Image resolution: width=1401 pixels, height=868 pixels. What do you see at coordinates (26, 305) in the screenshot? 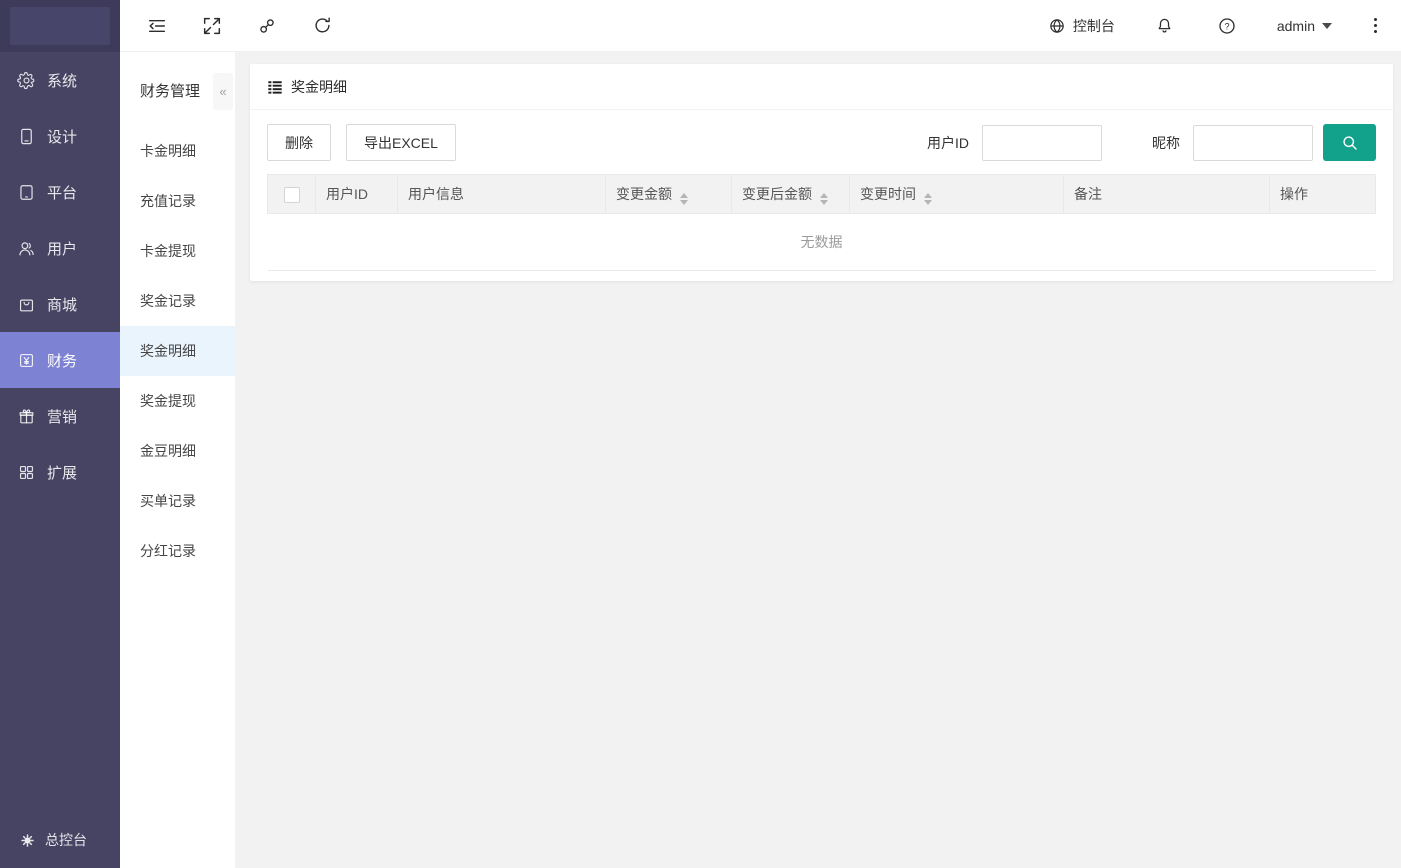
I see `mall-bag-icon` at bounding box center [26, 305].